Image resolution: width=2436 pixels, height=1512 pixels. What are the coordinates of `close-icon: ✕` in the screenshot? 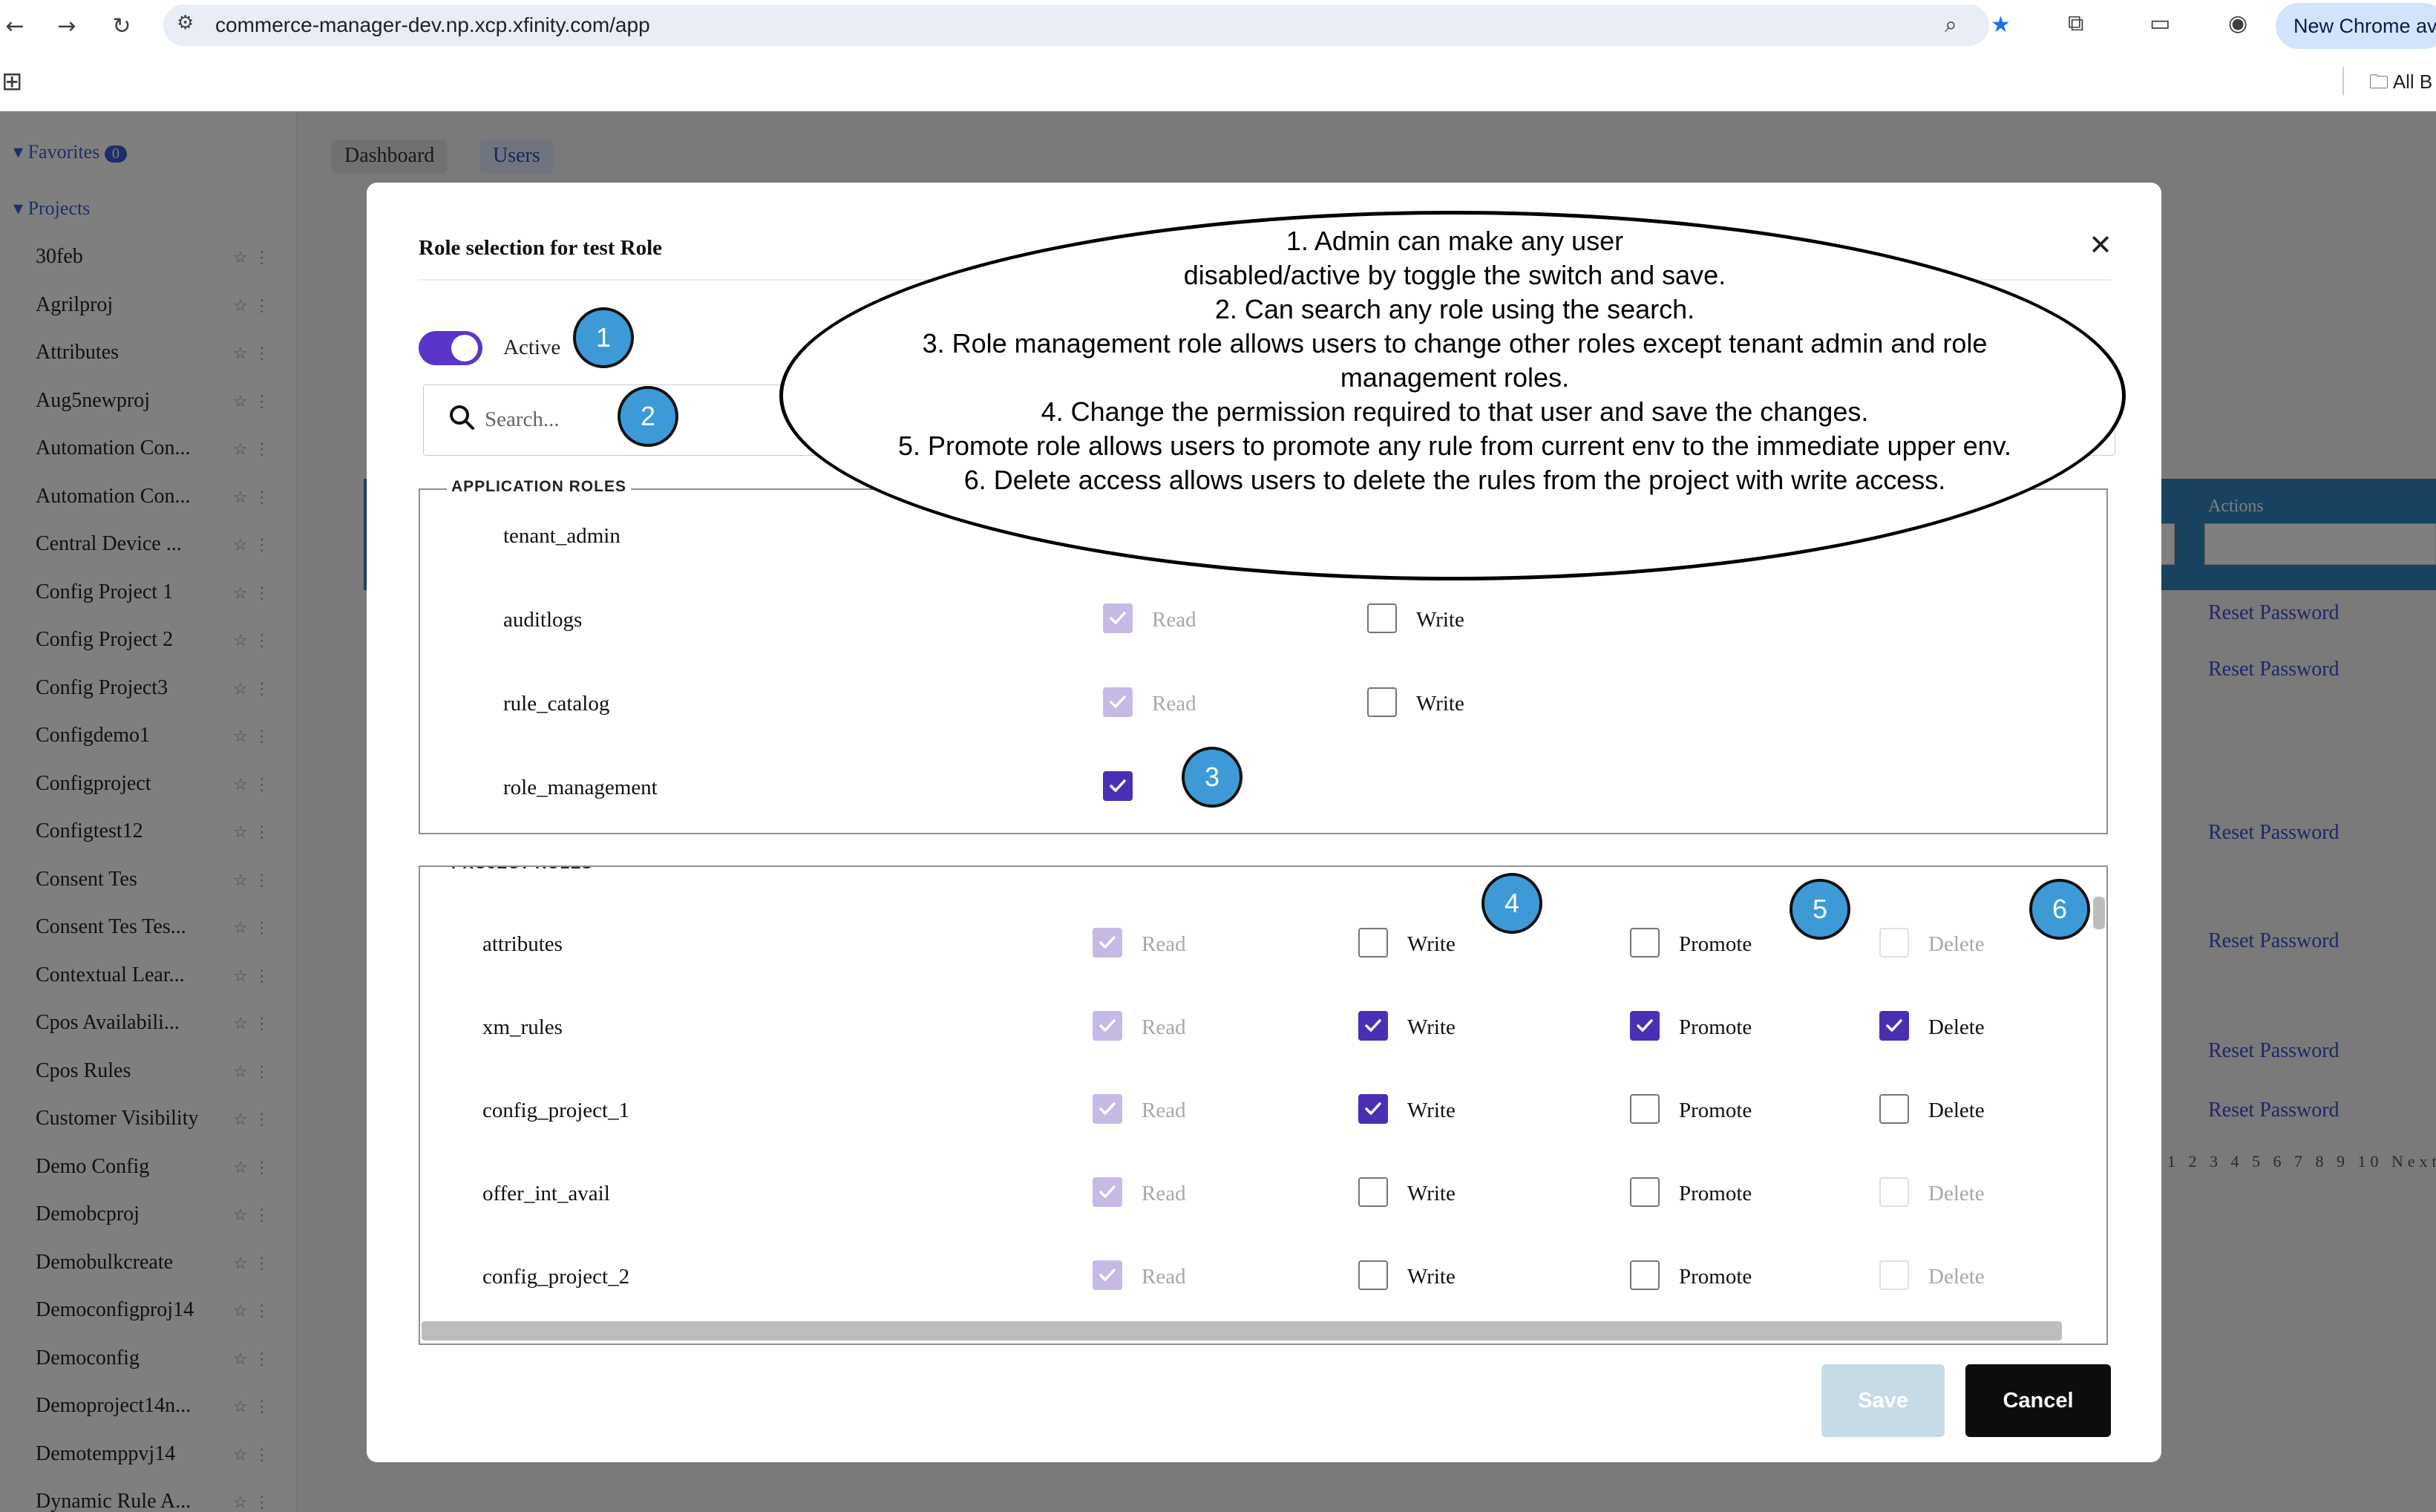 It's located at (2101, 245).